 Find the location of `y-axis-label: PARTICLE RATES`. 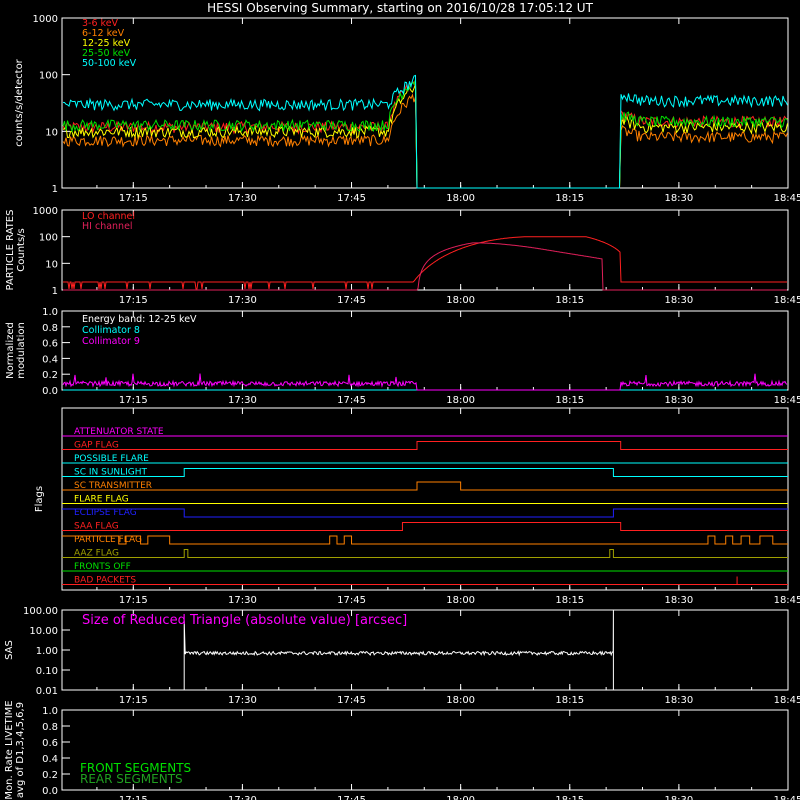

y-axis-label: PARTICLE RATES is located at coordinates (10, 250).